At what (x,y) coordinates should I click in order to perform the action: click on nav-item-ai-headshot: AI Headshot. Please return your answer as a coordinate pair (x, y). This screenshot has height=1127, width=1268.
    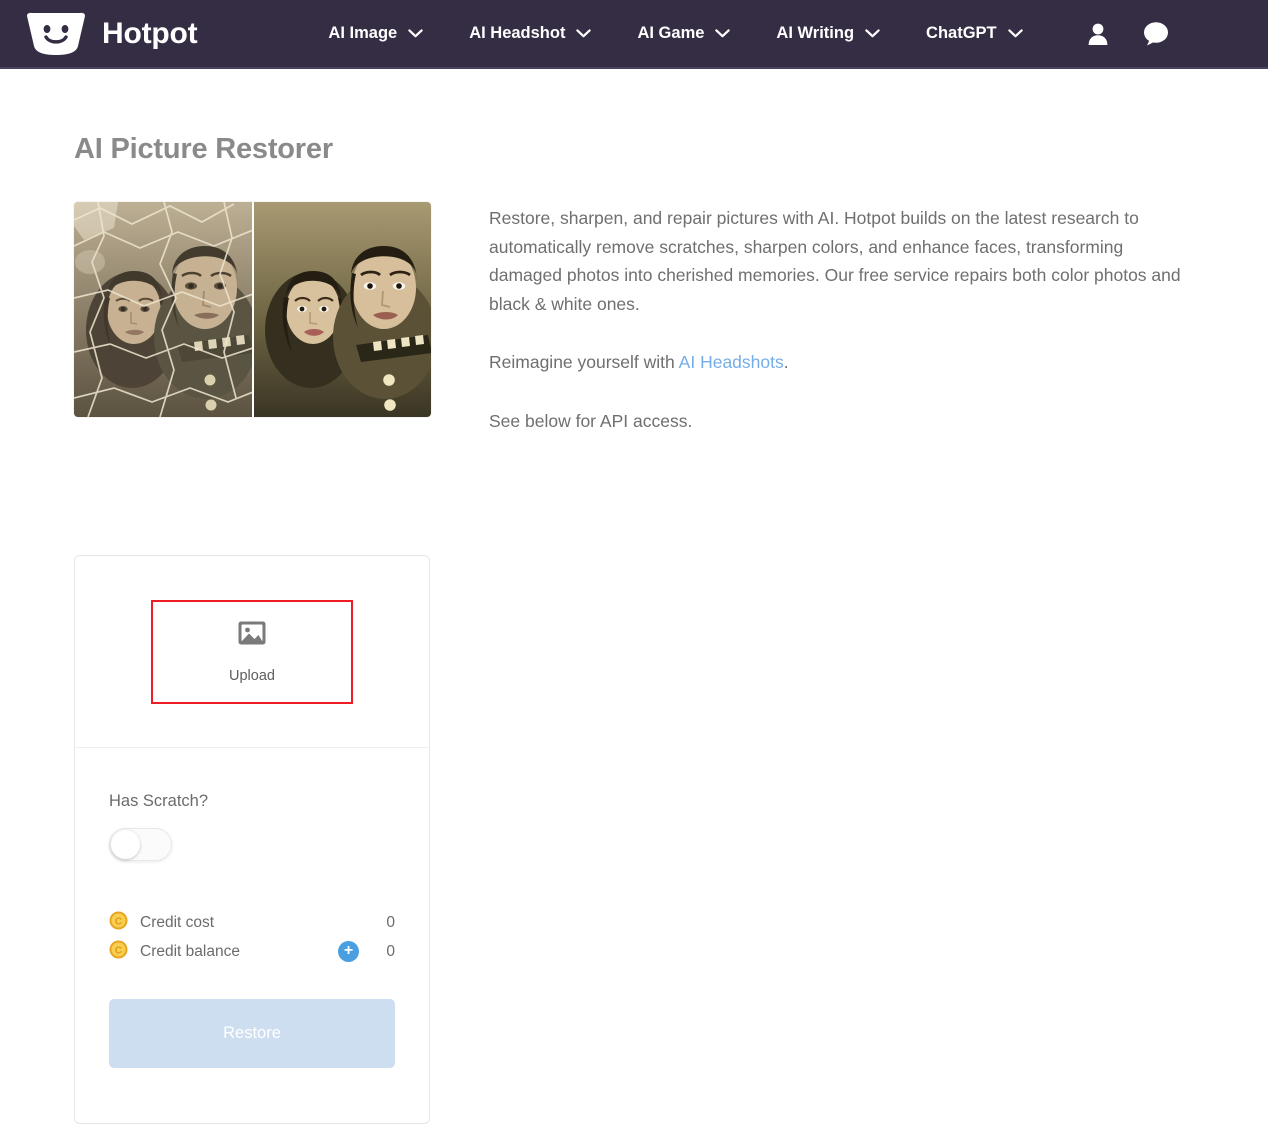
    Looking at the image, I should click on (530, 33).